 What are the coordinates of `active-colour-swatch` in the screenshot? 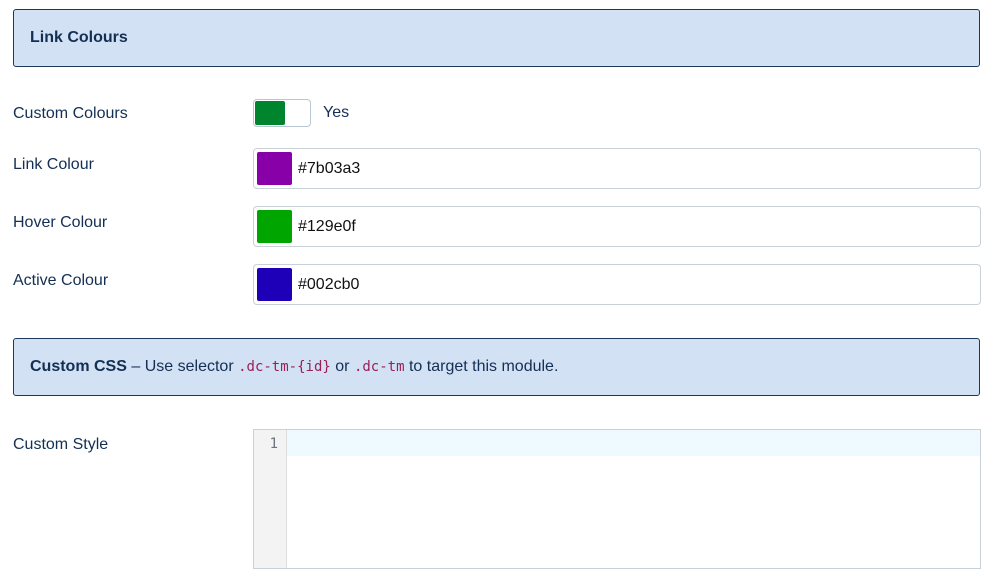 It's located at (274, 284).